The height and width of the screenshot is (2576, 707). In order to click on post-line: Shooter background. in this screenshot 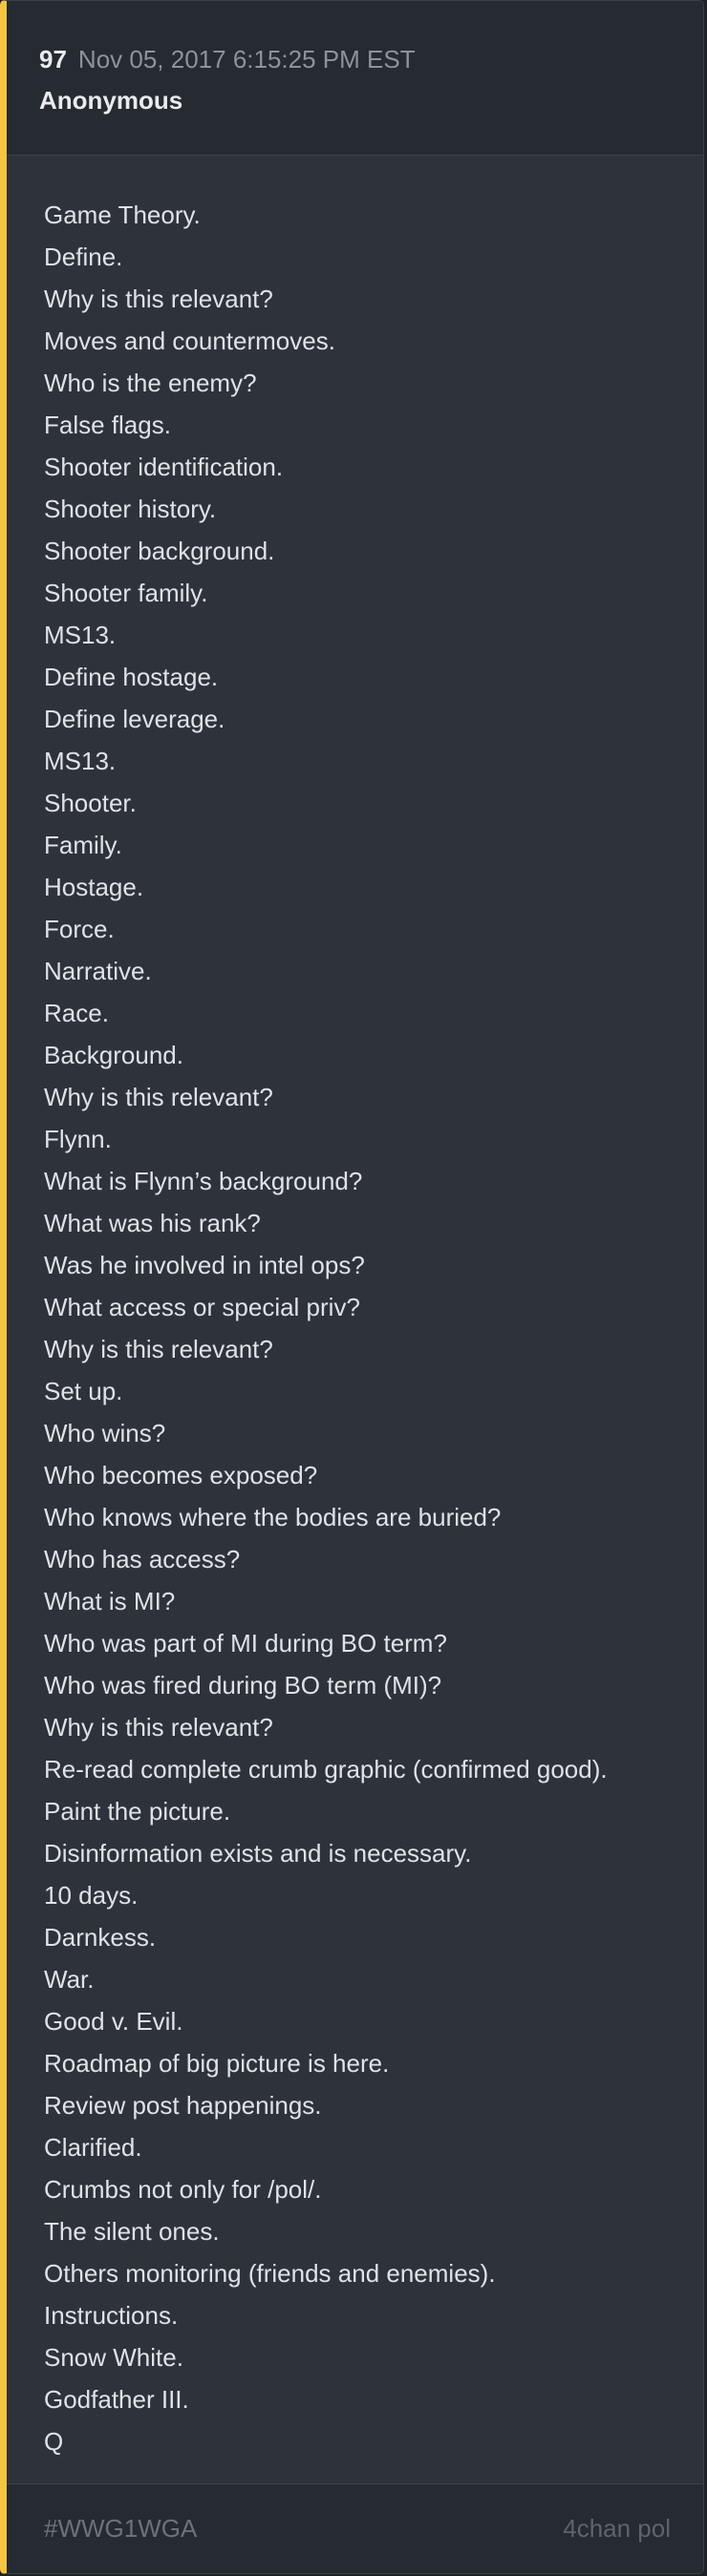, I will do `click(159, 551)`.